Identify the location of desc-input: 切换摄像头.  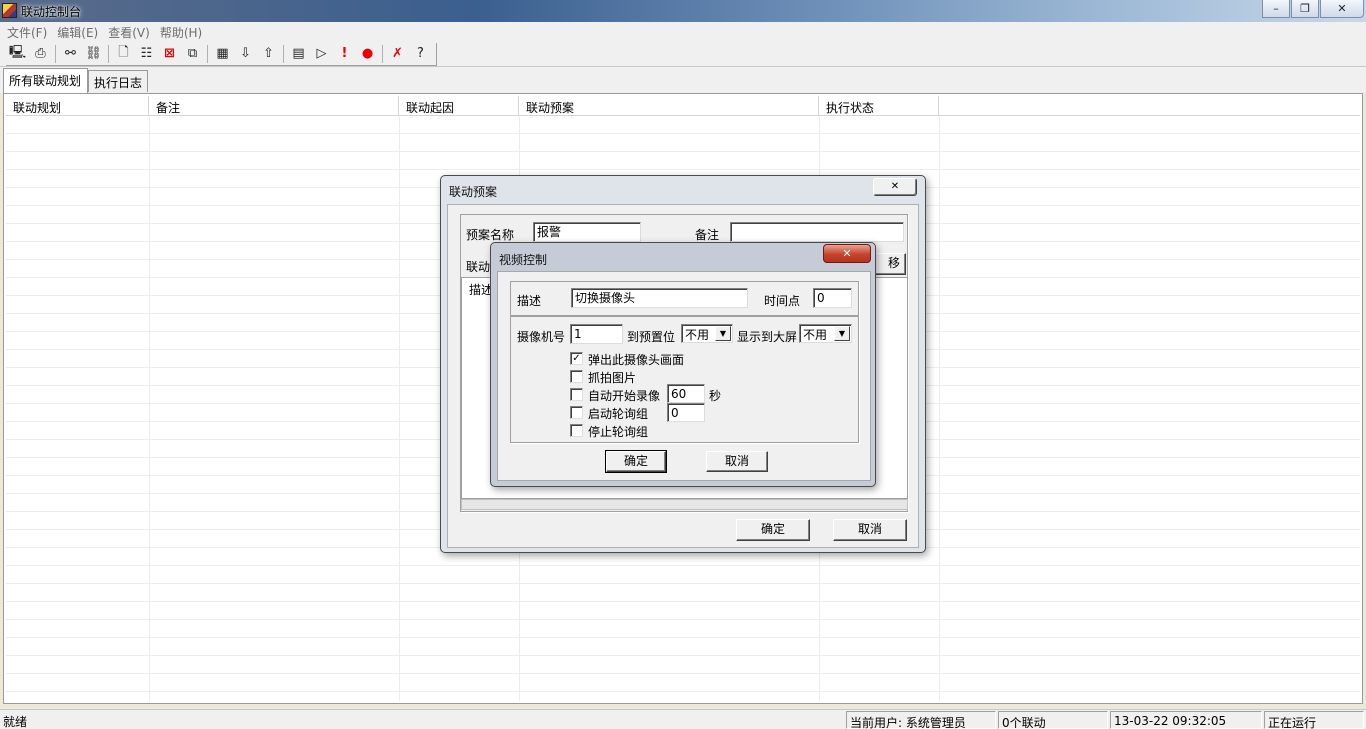
(659, 298).